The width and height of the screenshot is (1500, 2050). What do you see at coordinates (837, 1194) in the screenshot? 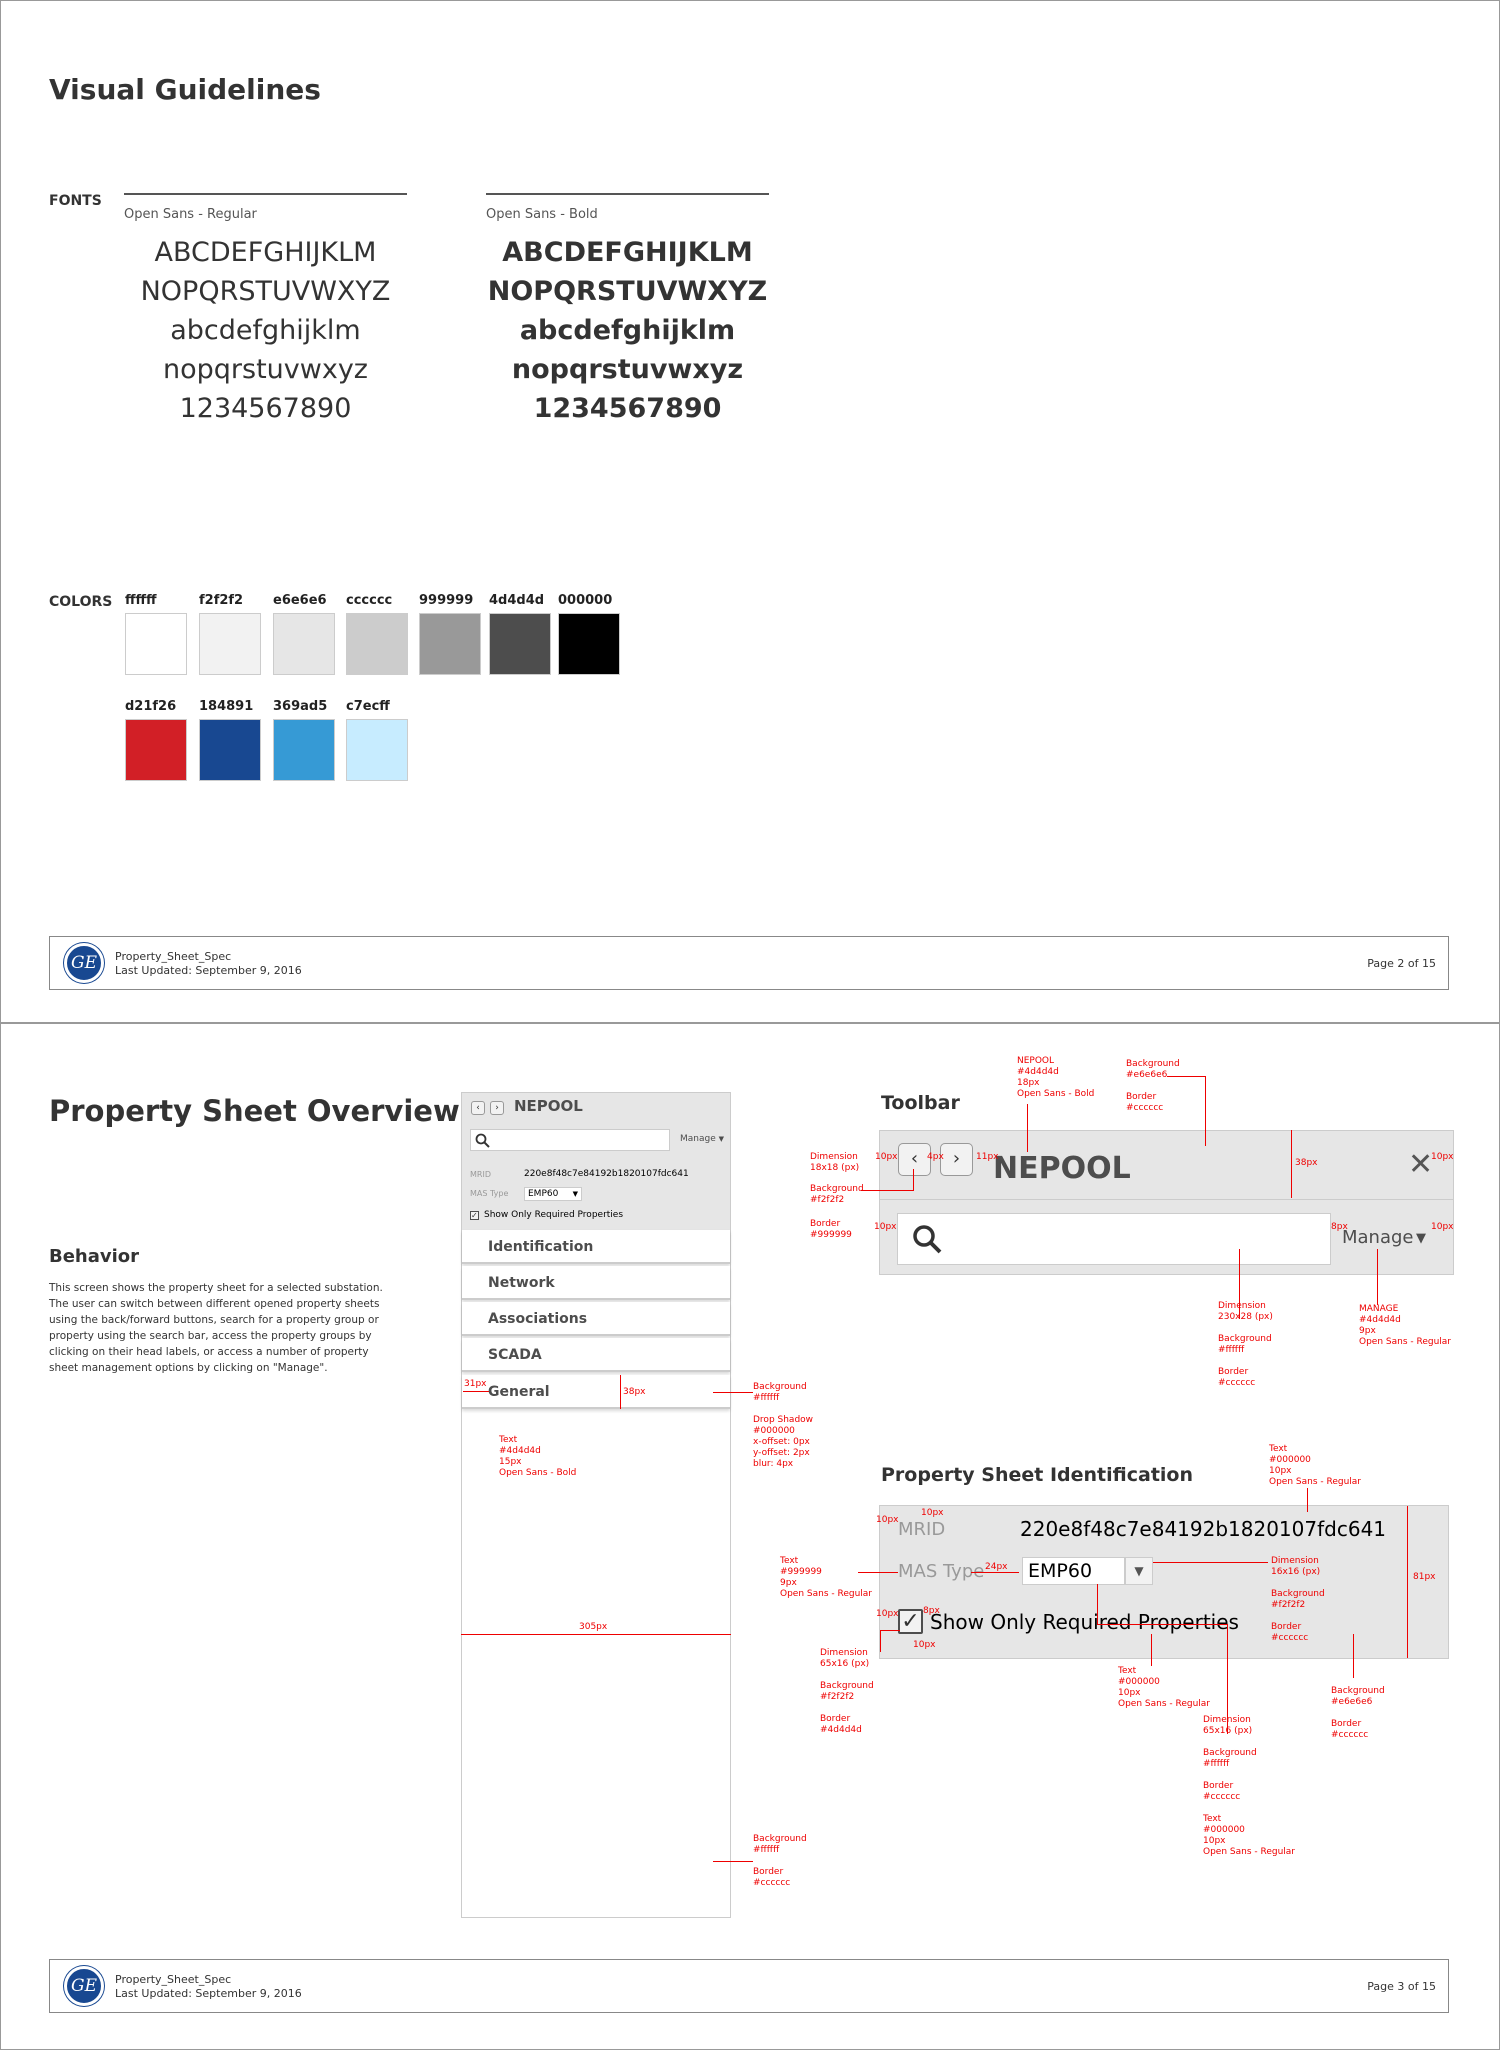
I see `spec-annotation: Background #f2f2f2` at bounding box center [837, 1194].